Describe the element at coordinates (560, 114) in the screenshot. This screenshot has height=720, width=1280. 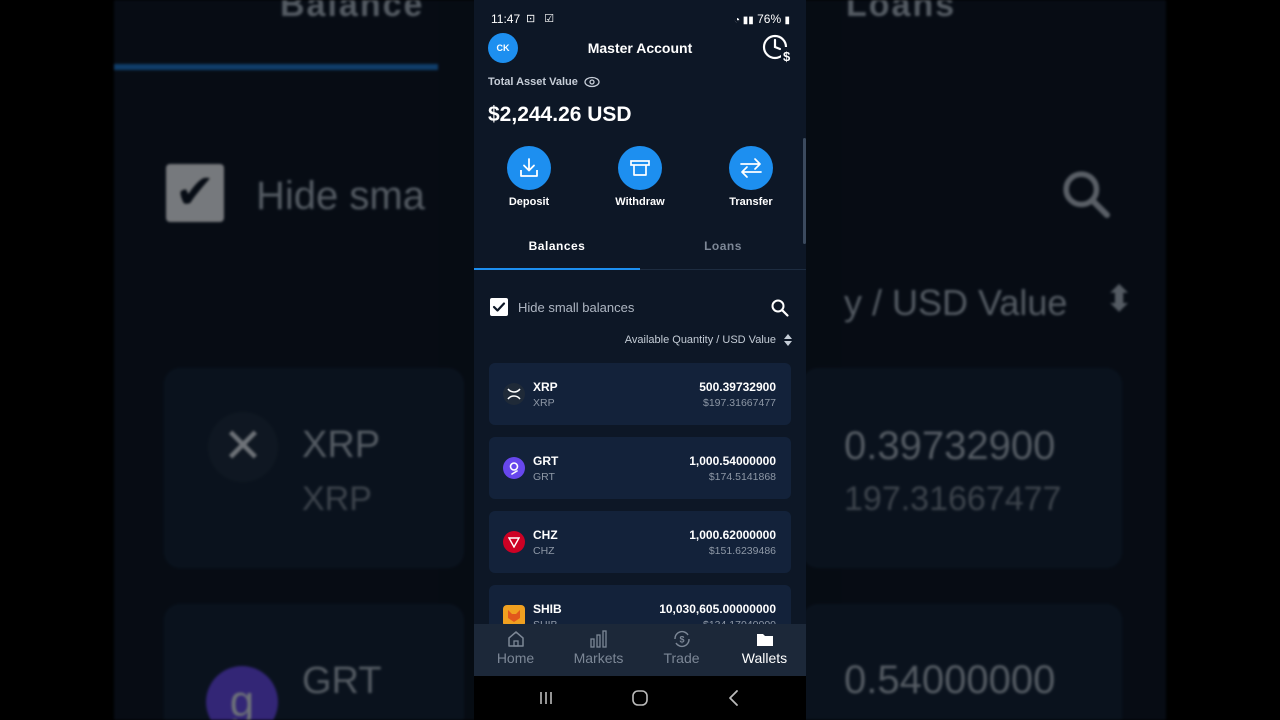
I see `total-asset-value: $2,244.26 USD` at that location.